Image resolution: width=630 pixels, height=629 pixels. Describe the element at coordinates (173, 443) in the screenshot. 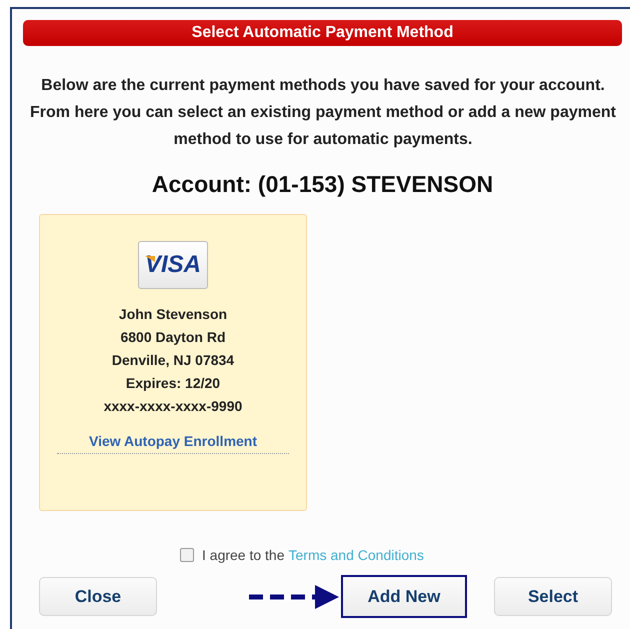

I see `autopay-link: View Autopay Enrollment` at that location.